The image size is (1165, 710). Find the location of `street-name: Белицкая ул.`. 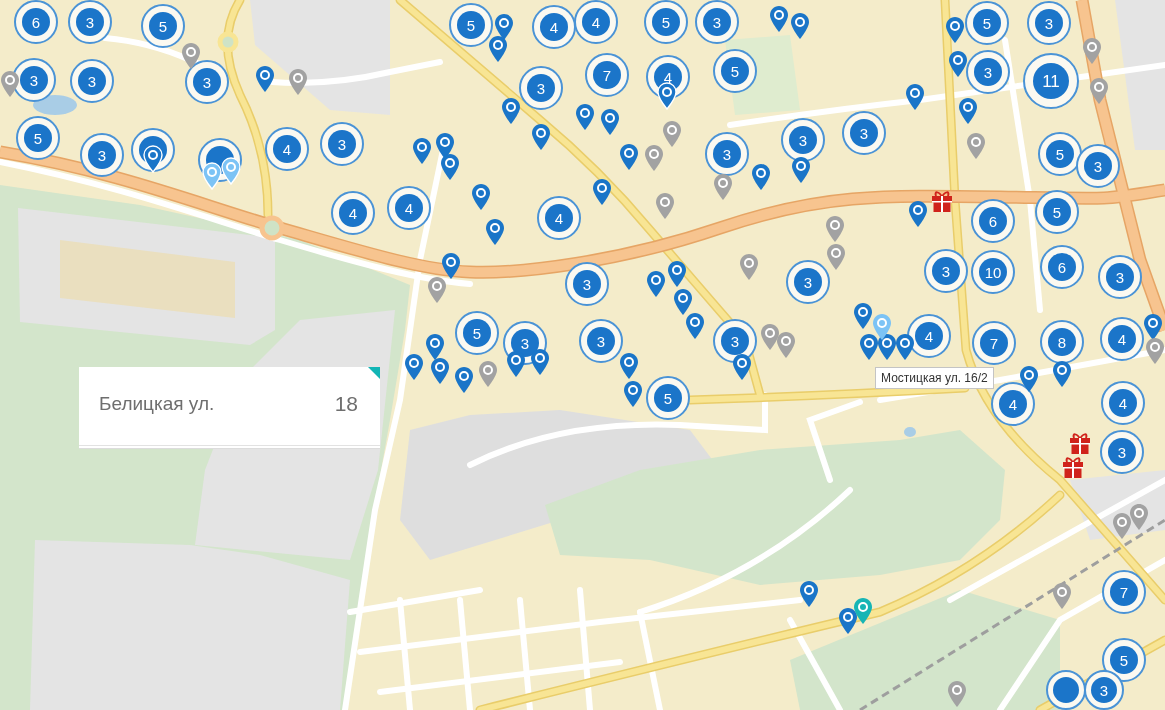

street-name: Белицкая ул. is located at coordinates (157, 404).